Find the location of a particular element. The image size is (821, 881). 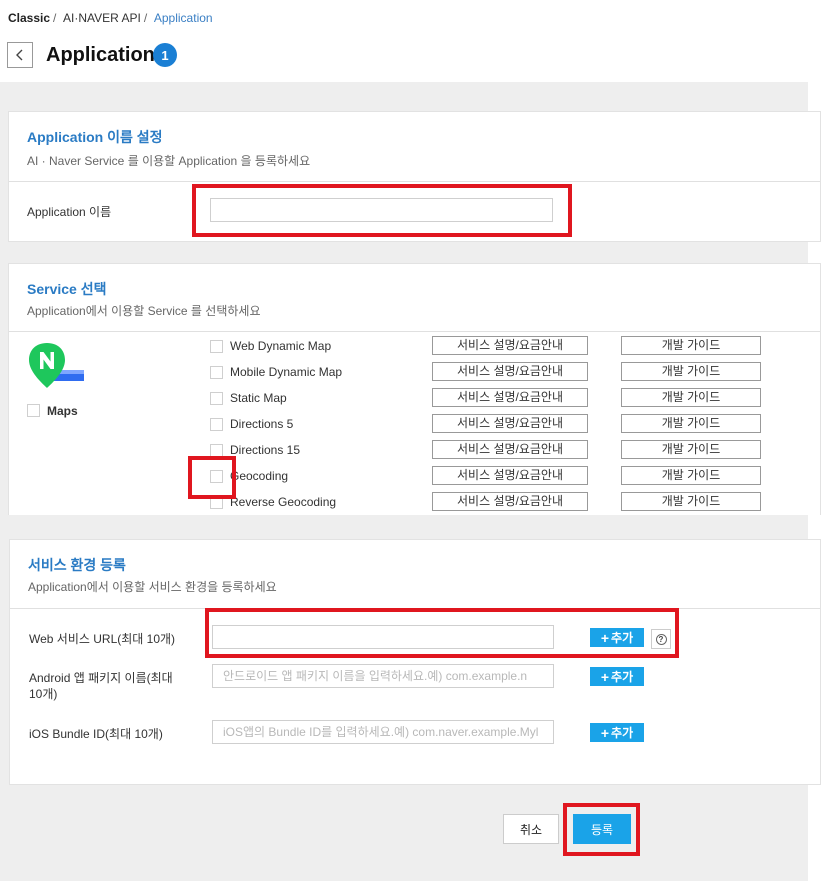

naver-maps-logo-icon is located at coordinates (56, 365).